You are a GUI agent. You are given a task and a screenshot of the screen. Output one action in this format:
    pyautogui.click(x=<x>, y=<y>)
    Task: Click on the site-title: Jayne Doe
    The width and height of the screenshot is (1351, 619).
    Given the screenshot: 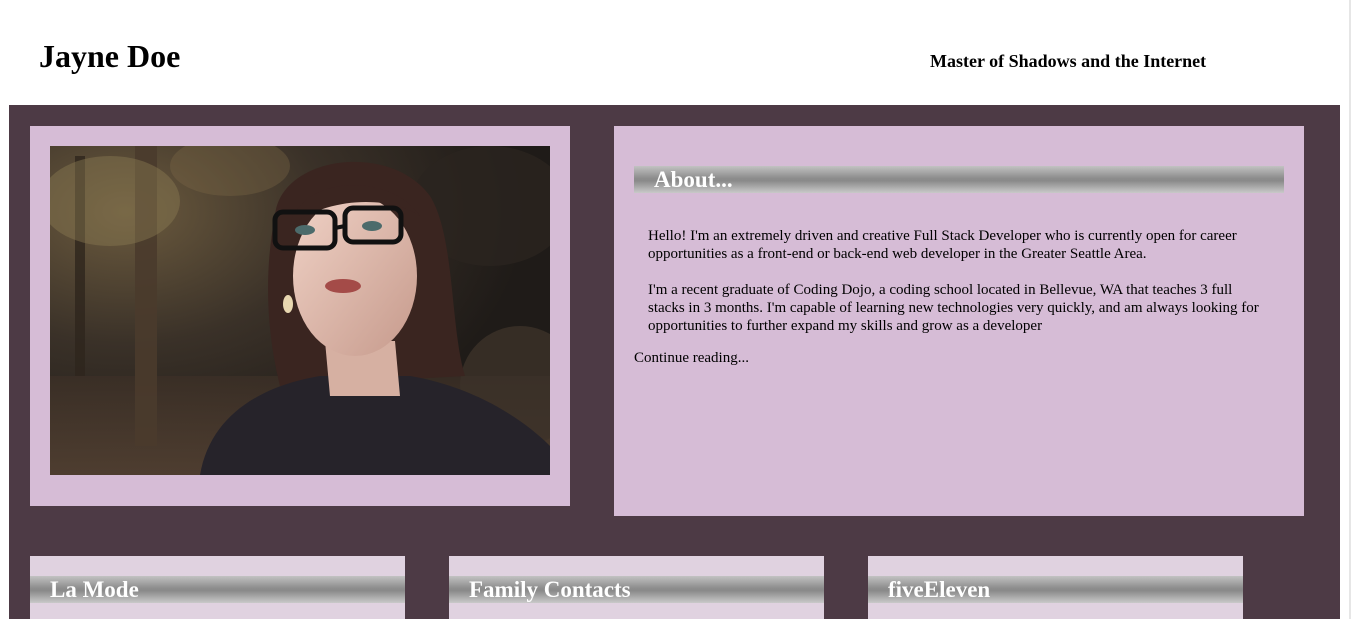 What is the action you would take?
    pyautogui.click(x=110, y=56)
    